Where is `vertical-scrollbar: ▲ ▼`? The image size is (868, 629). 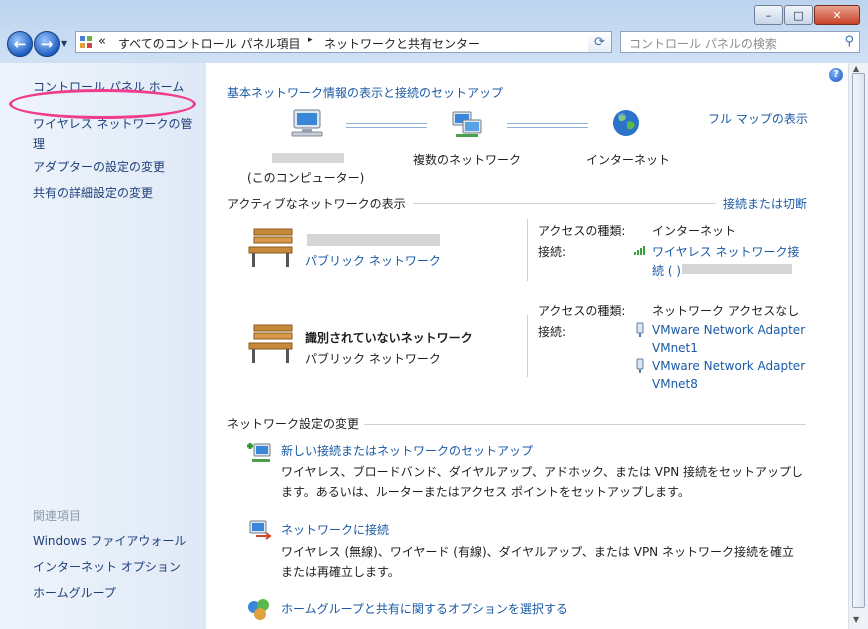
vertical-scrollbar: ▲ ▼ is located at coordinates (858, 346).